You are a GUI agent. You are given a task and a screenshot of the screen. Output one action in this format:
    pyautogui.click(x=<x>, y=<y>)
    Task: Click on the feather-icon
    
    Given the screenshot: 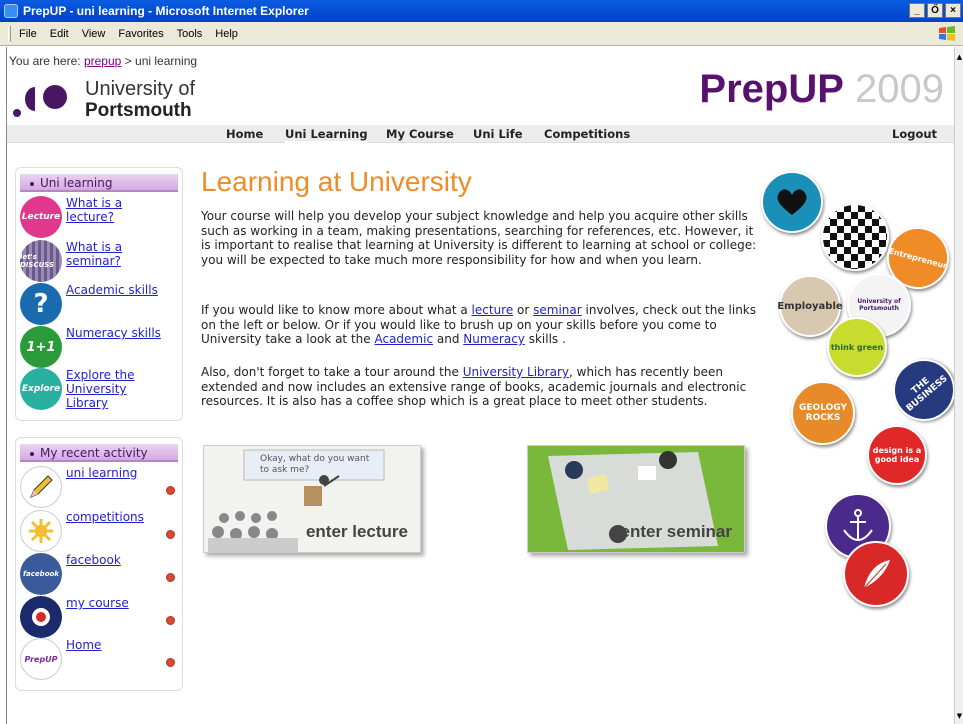 What is the action you would take?
    pyautogui.click(x=876, y=574)
    